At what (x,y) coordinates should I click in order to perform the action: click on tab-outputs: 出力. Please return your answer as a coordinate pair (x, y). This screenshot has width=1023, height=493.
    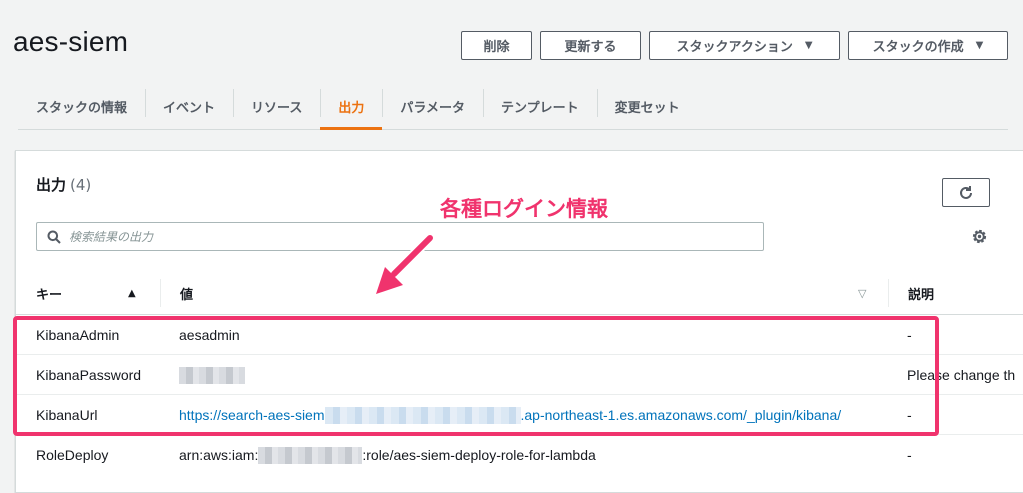
    Looking at the image, I should click on (351, 106).